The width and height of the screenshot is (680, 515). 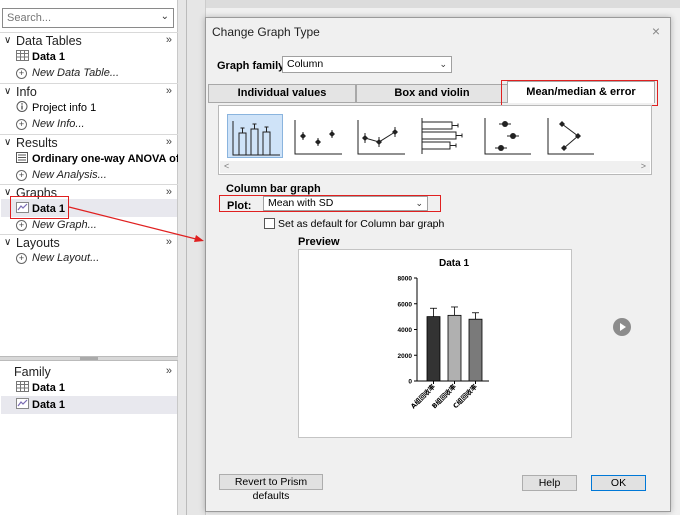 I want to click on set-default-checkbox, so click(x=269, y=223).